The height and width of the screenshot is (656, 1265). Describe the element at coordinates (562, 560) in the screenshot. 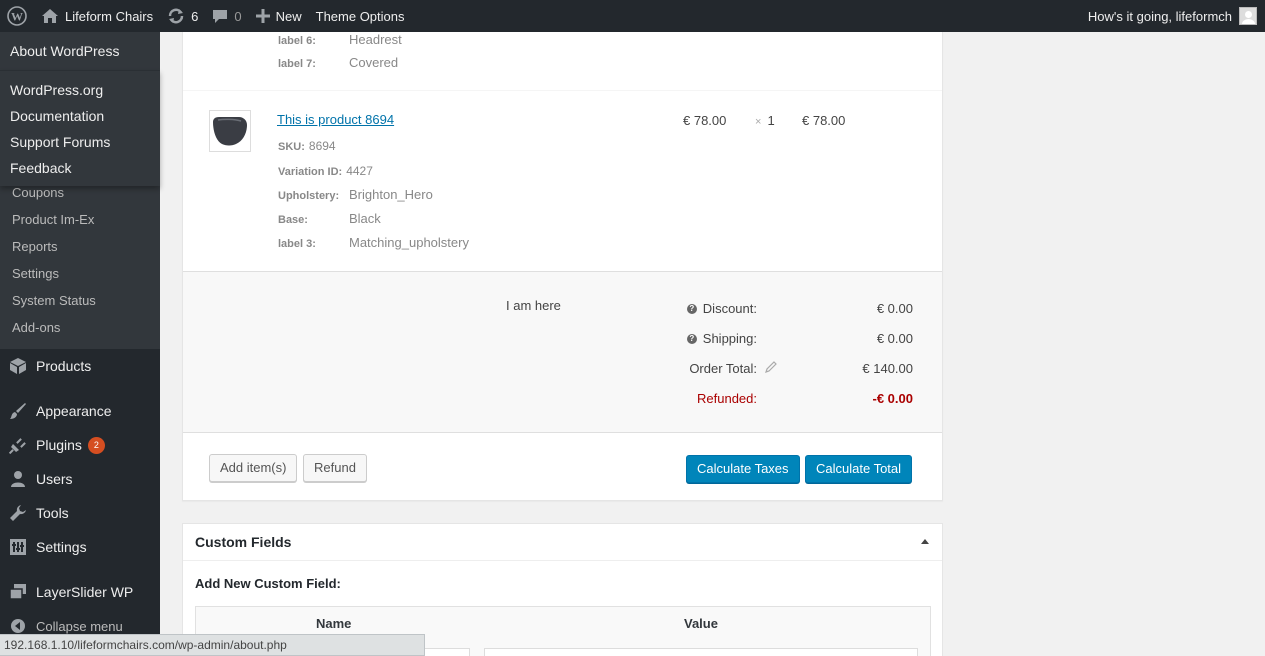

I see `panel-divider` at that location.